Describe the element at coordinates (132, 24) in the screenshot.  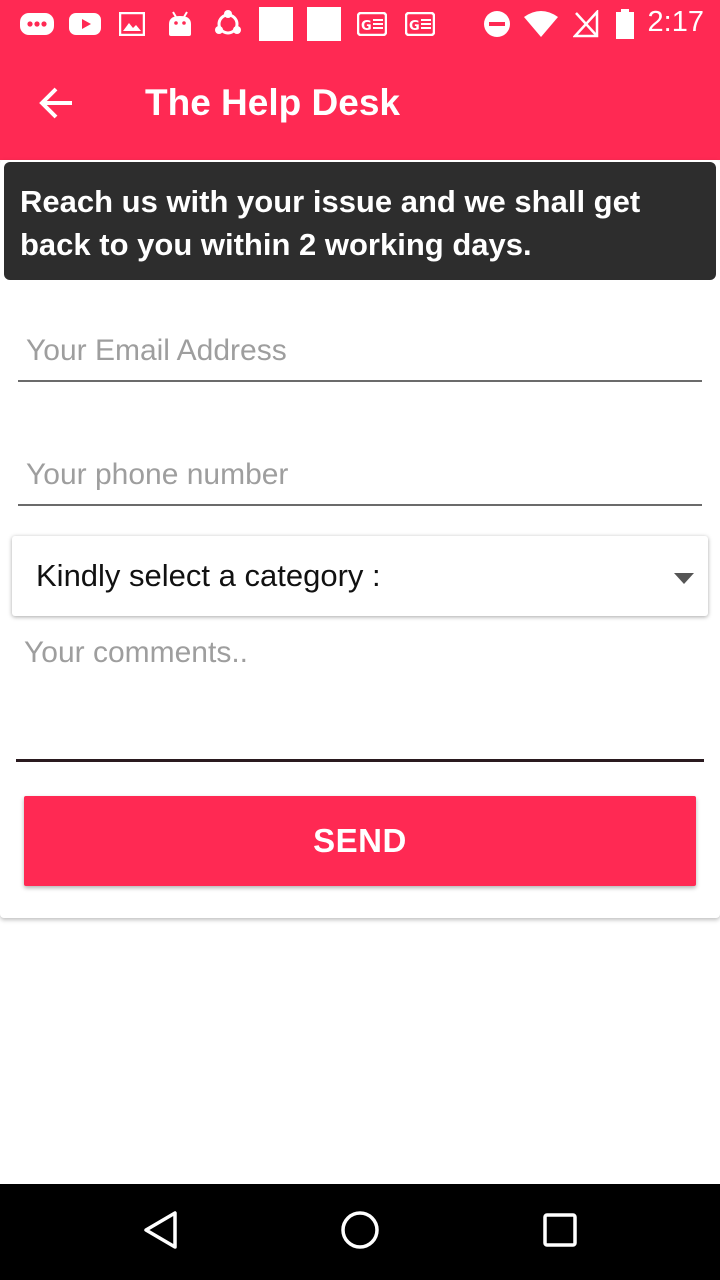
I see `image-icon` at that location.